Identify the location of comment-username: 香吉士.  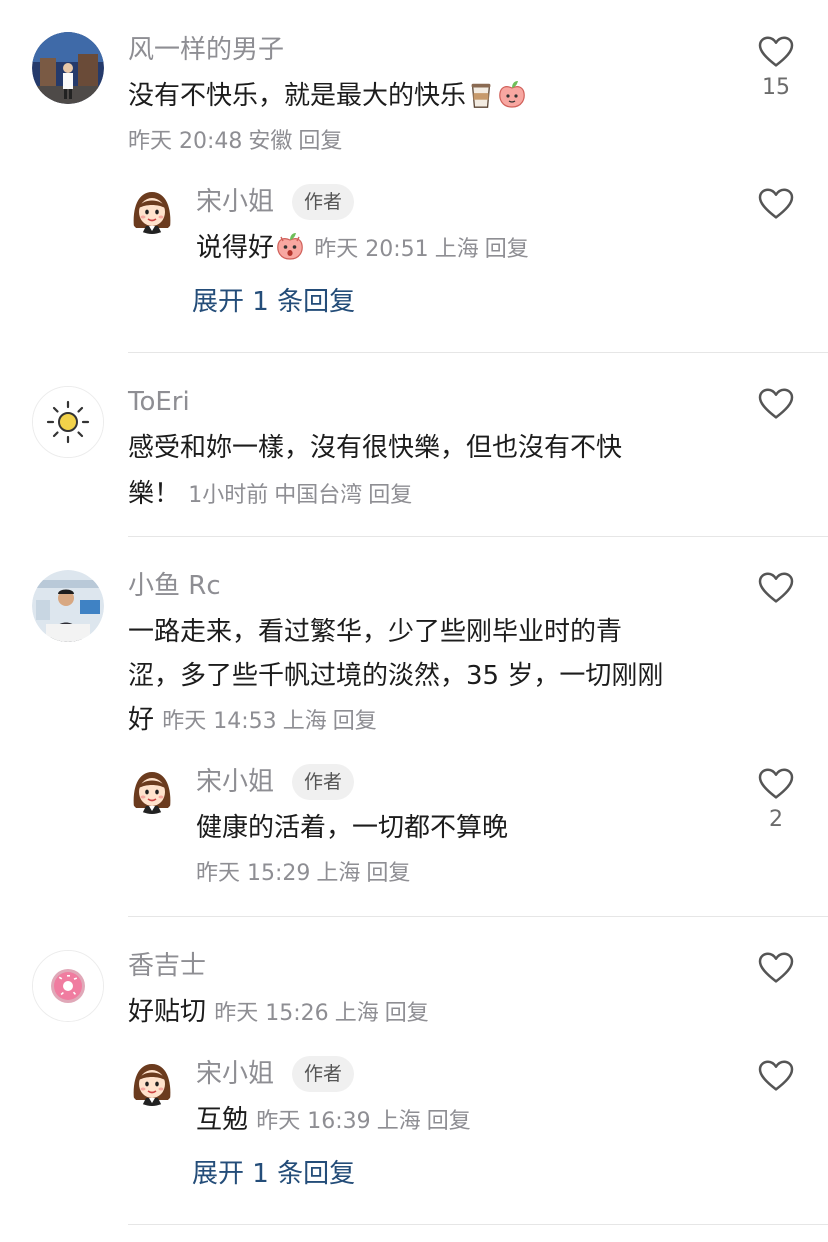
(167, 966).